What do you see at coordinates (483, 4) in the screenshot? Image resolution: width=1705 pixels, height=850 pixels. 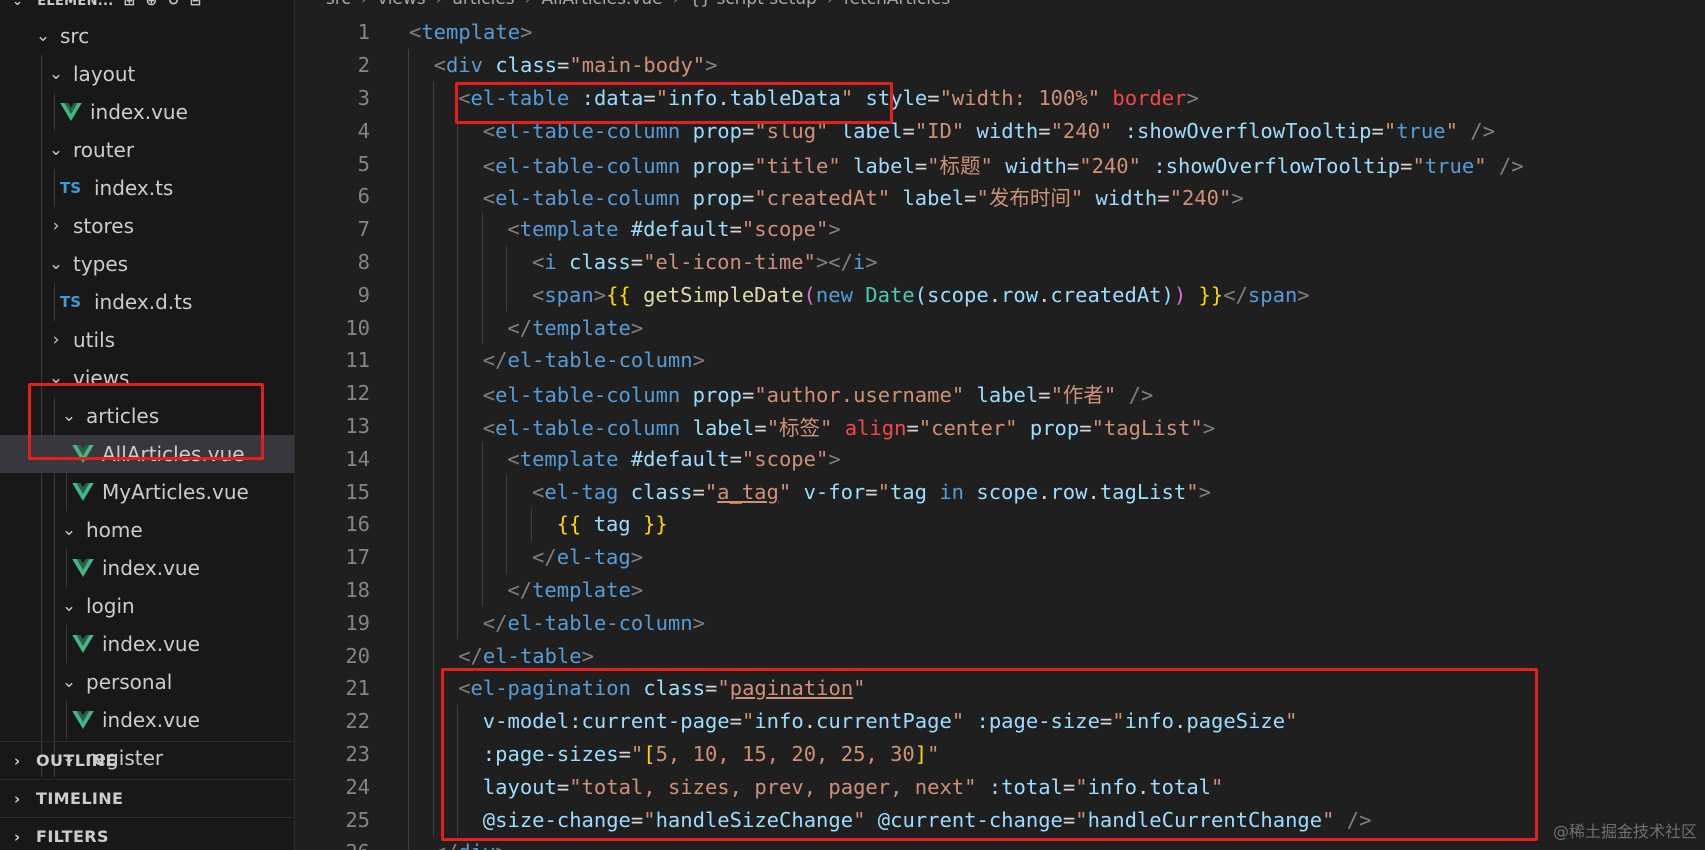 I see `breadcrumb-item: articles` at bounding box center [483, 4].